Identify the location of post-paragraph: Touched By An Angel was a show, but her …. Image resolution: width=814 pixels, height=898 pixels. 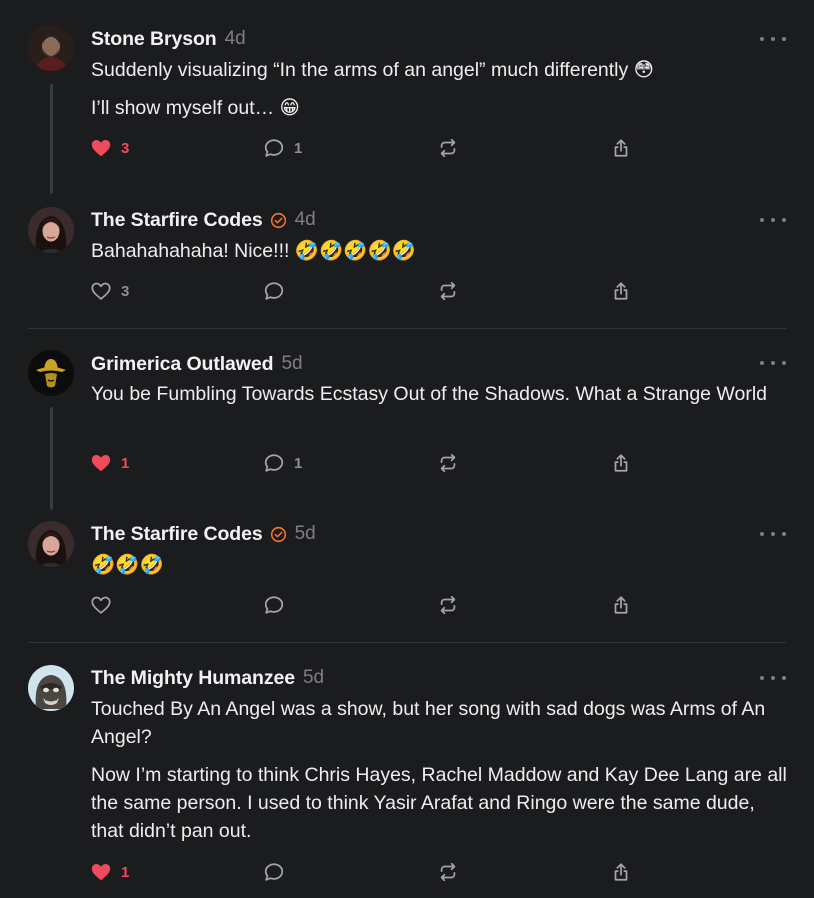
(428, 723).